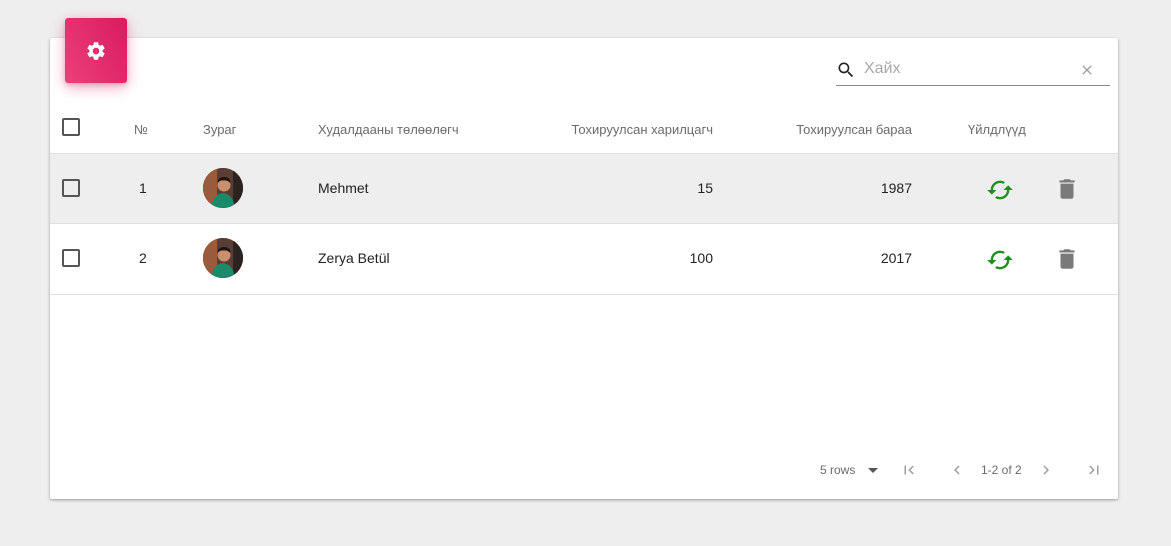 Image resolution: width=1171 pixels, height=546 pixels. I want to click on first-page-icon, so click(909, 470).